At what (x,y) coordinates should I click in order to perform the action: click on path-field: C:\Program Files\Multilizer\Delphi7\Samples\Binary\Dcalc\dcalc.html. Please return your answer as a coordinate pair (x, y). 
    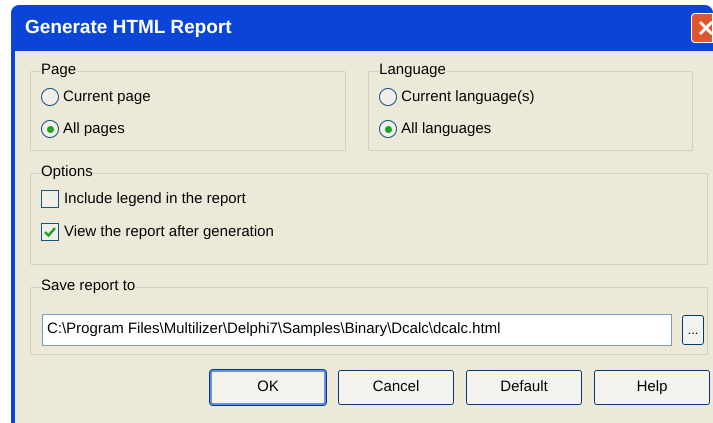
    Looking at the image, I should click on (357, 330).